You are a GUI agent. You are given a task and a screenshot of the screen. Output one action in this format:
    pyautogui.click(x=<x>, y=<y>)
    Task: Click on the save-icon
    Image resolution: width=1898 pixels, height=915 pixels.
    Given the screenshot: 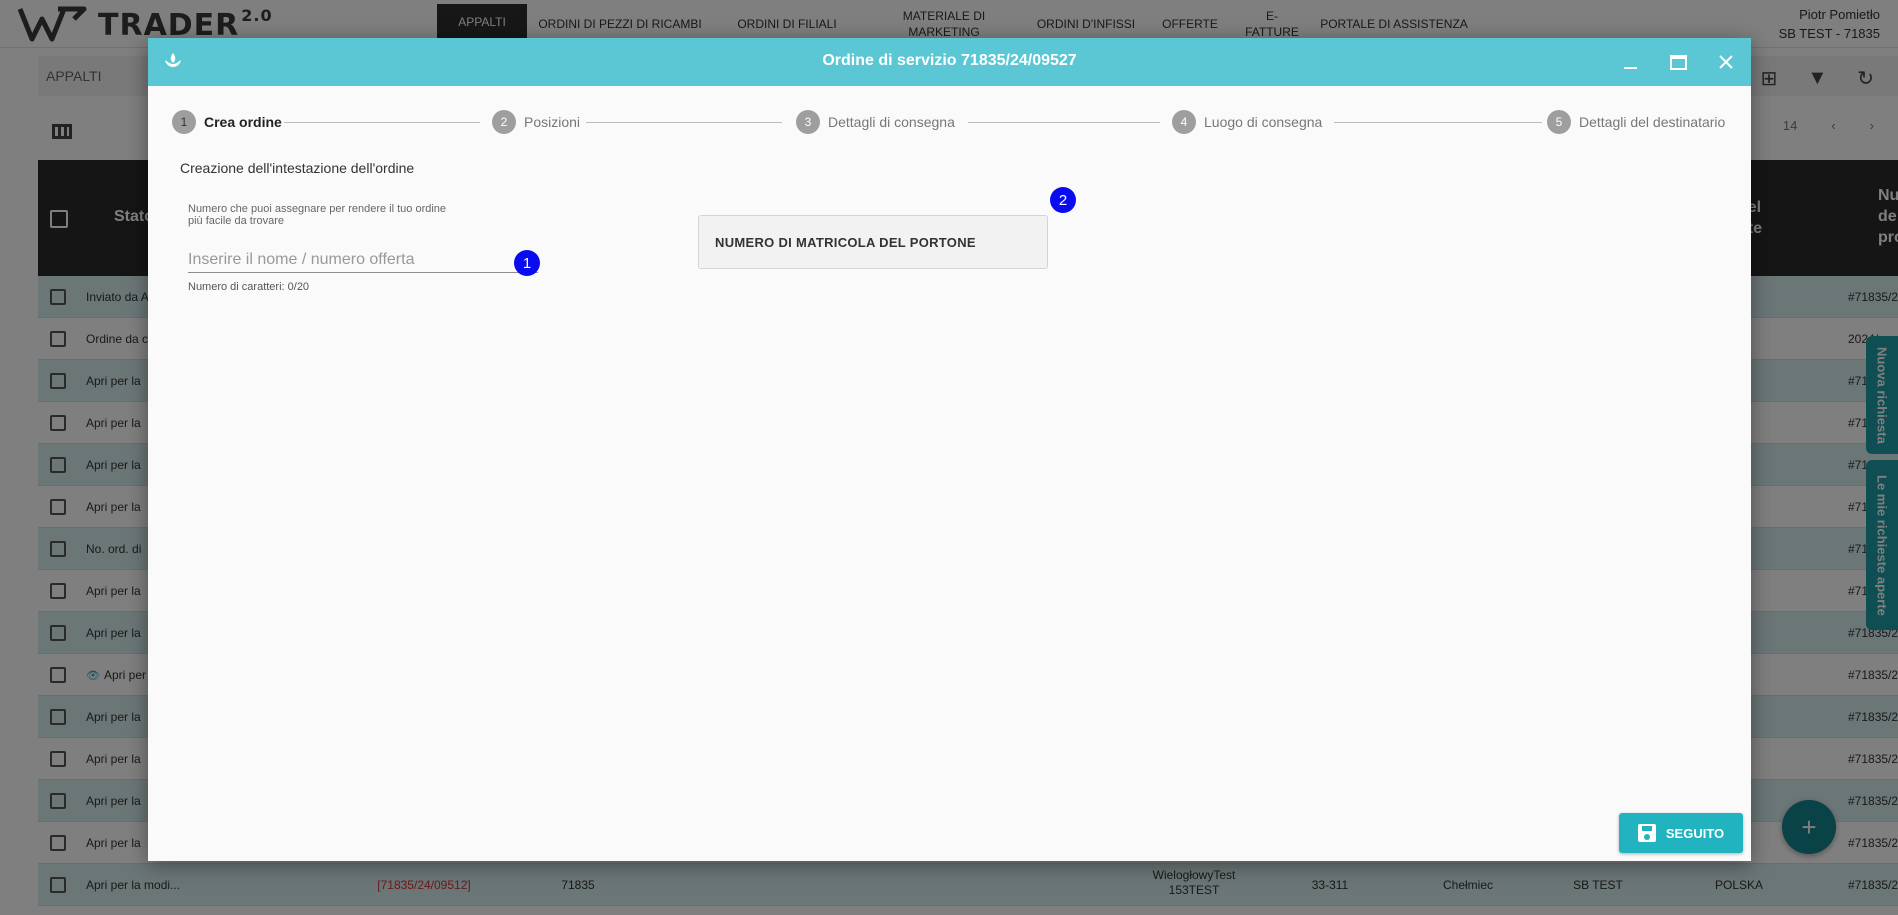 What is the action you would take?
    pyautogui.click(x=1646, y=833)
    